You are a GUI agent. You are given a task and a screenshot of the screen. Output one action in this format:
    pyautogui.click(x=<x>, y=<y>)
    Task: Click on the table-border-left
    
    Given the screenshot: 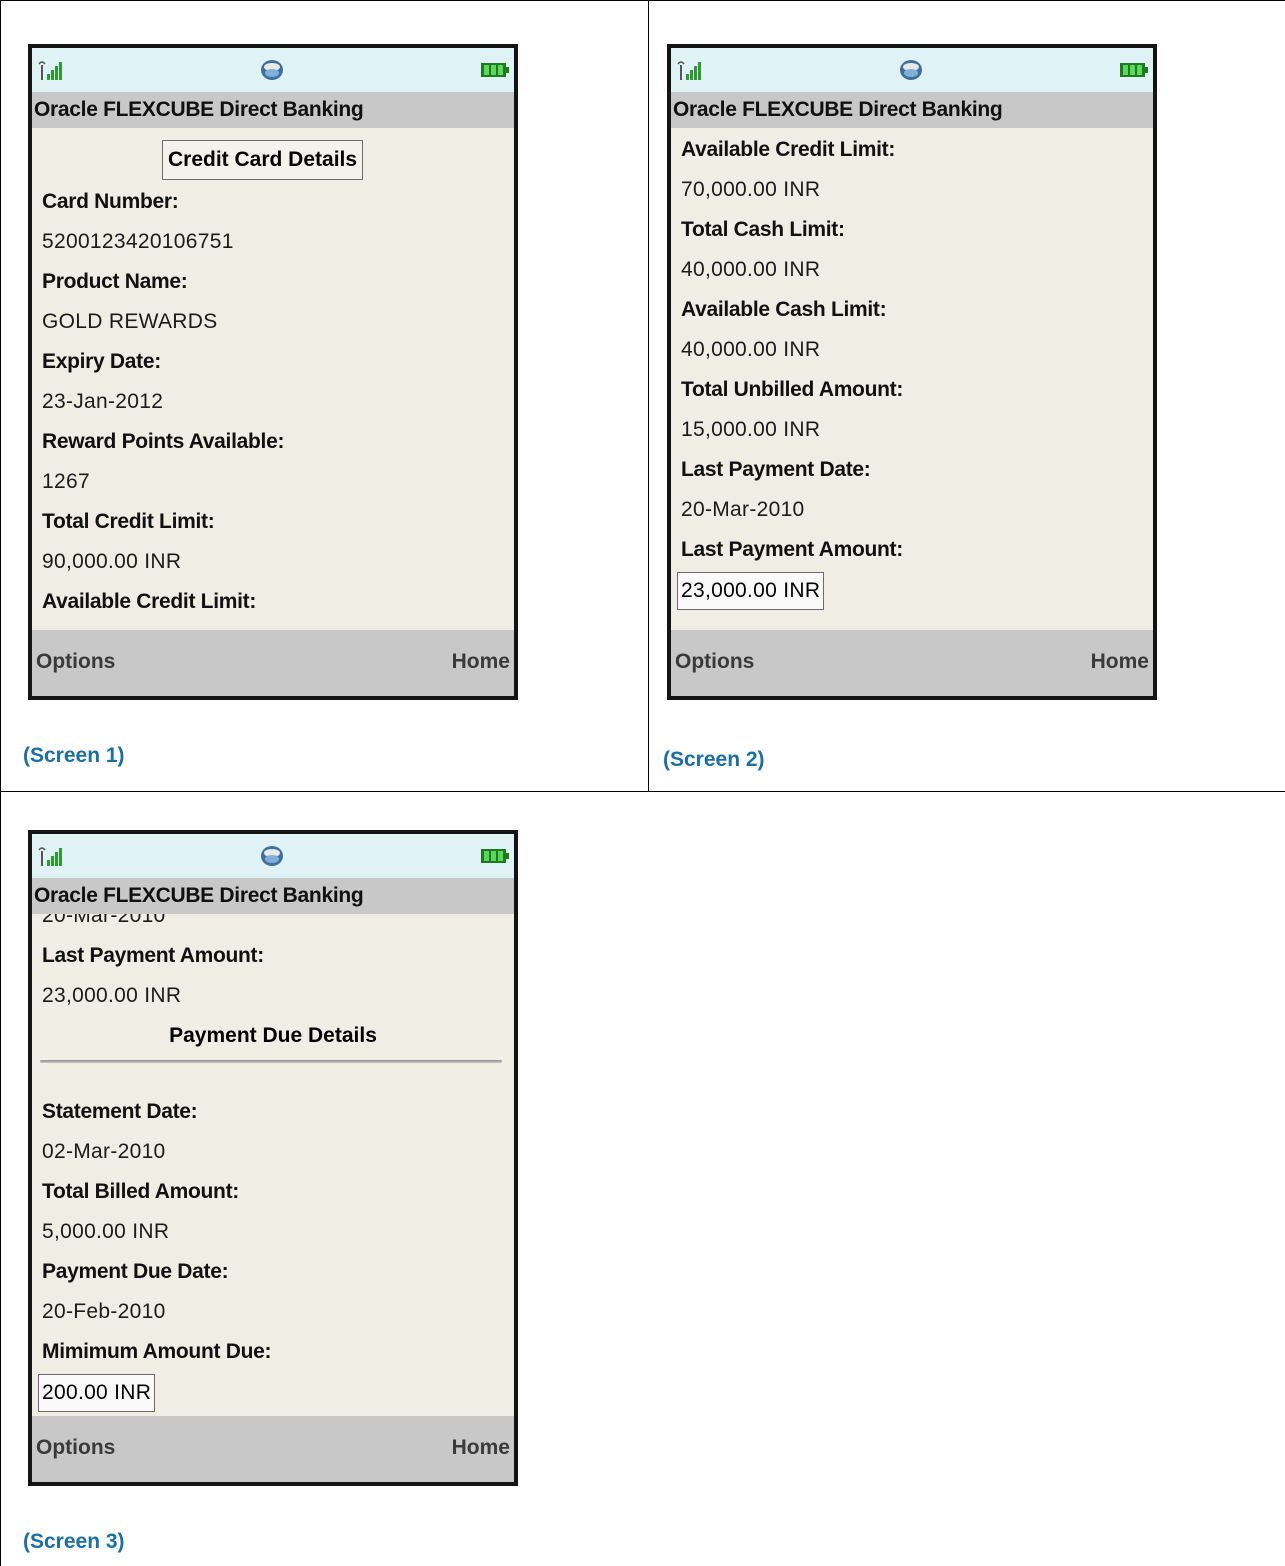 What is the action you would take?
    pyautogui.click(x=0, y=783)
    